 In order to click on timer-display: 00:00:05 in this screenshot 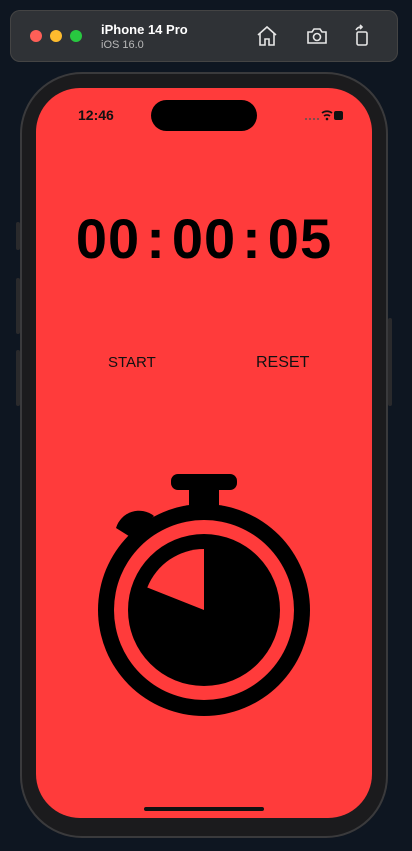, I will do `click(204, 238)`.